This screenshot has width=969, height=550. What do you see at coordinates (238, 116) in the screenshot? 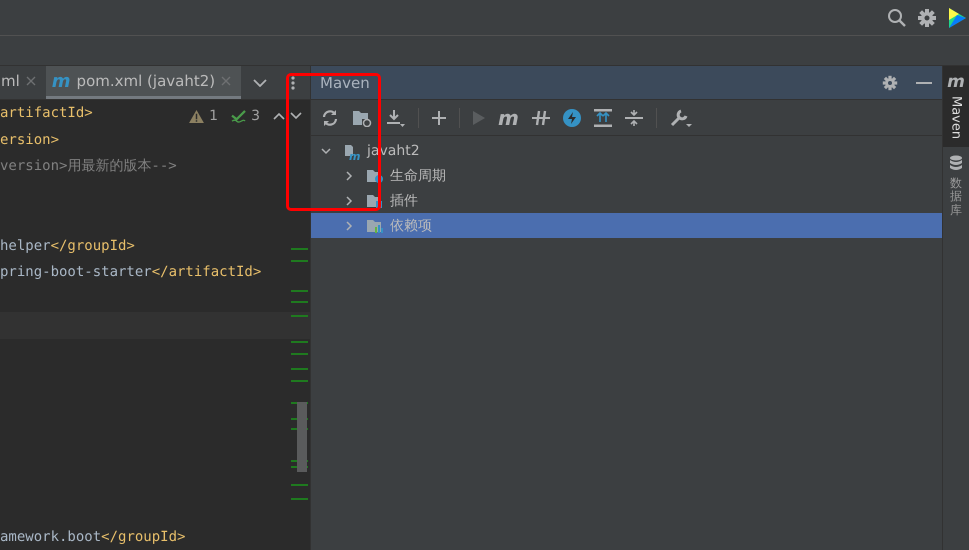
I see `check-icon` at bounding box center [238, 116].